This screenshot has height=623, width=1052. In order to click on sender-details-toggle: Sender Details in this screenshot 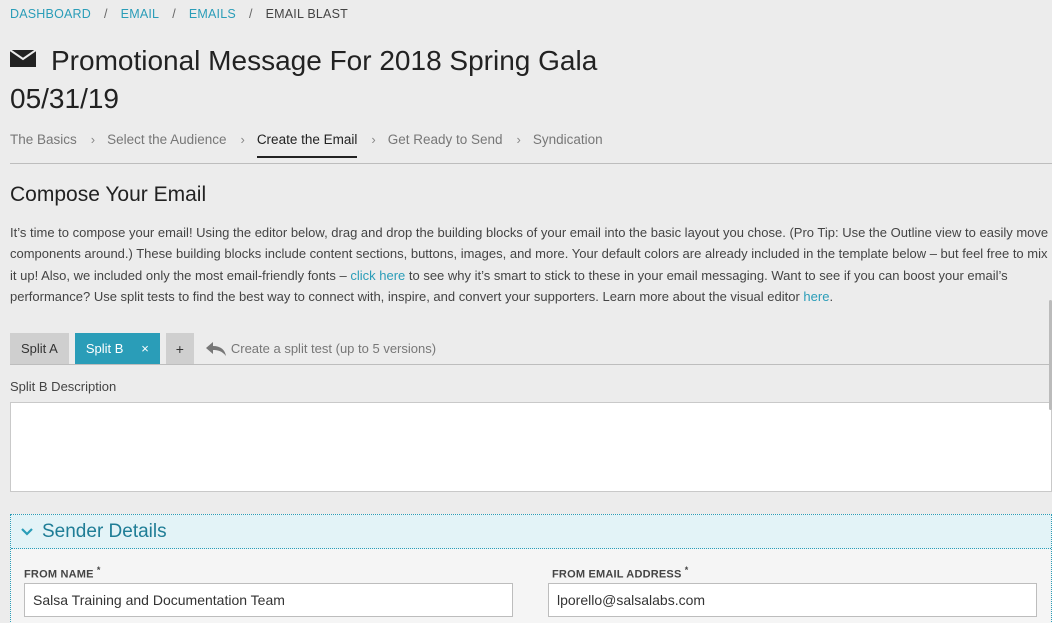, I will do `click(531, 532)`.